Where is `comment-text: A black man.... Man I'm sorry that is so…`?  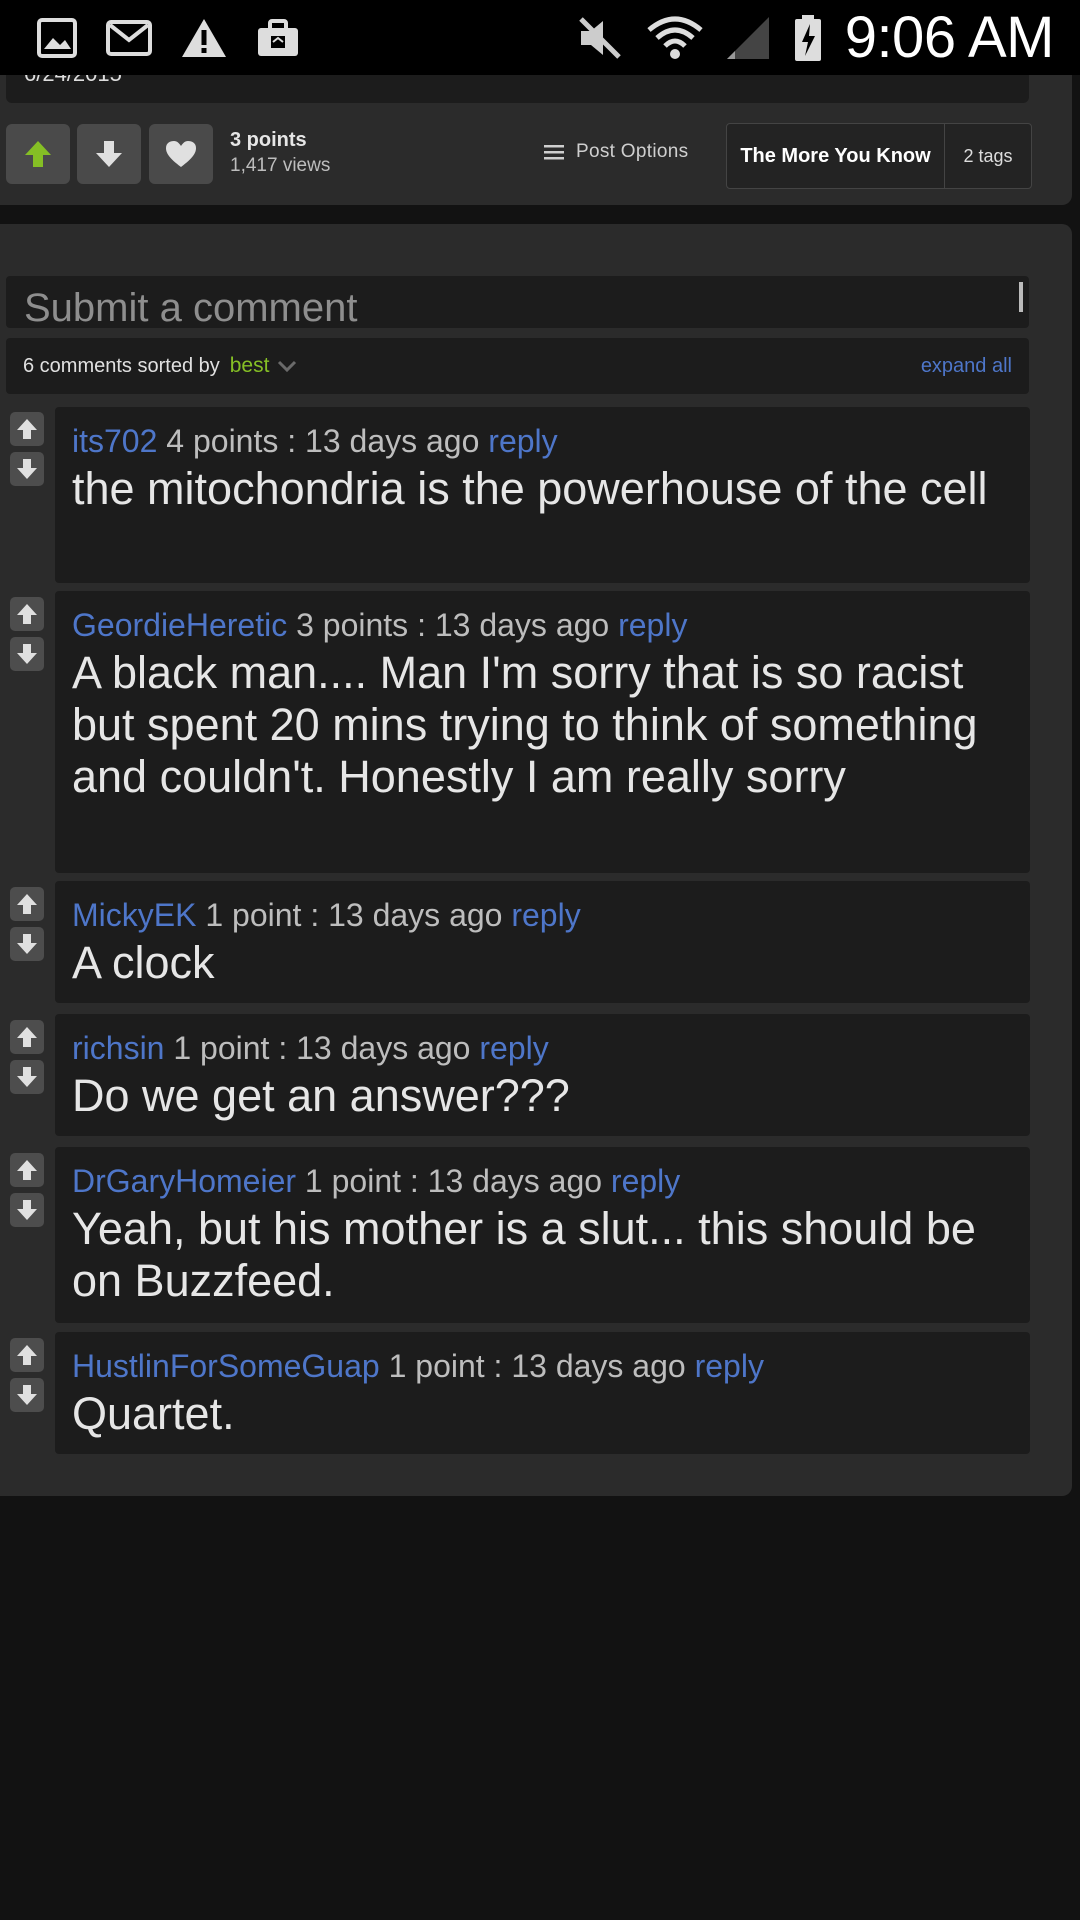 comment-text: A black man.... Man I'm sorry that is so… is located at coordinates (525, 724).